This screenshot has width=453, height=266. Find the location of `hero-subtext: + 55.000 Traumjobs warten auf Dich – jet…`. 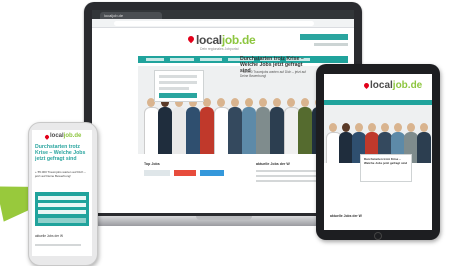

hero-subtext: + 55.000 Traumjobs warten auf Dich – jet… is located at coordinates (273, 74).